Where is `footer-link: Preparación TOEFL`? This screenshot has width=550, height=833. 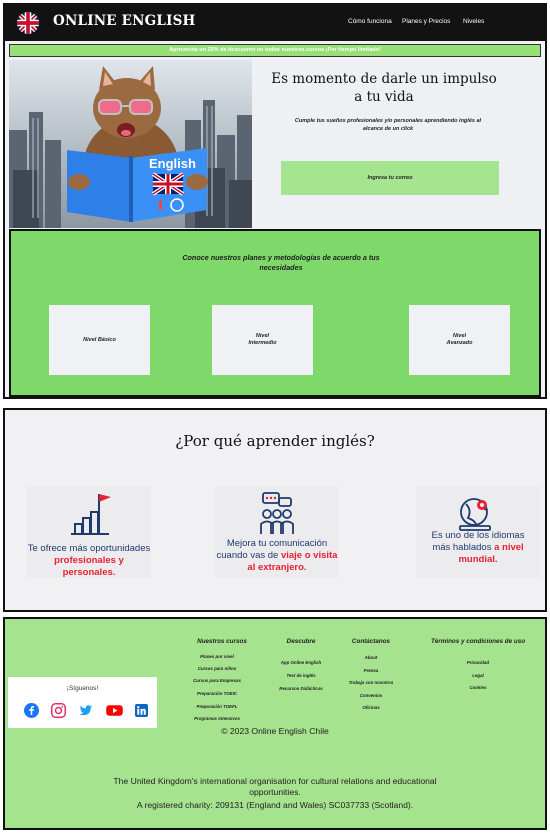
footer-link: Preparación TOEFL is located at coordinates (217, 706).